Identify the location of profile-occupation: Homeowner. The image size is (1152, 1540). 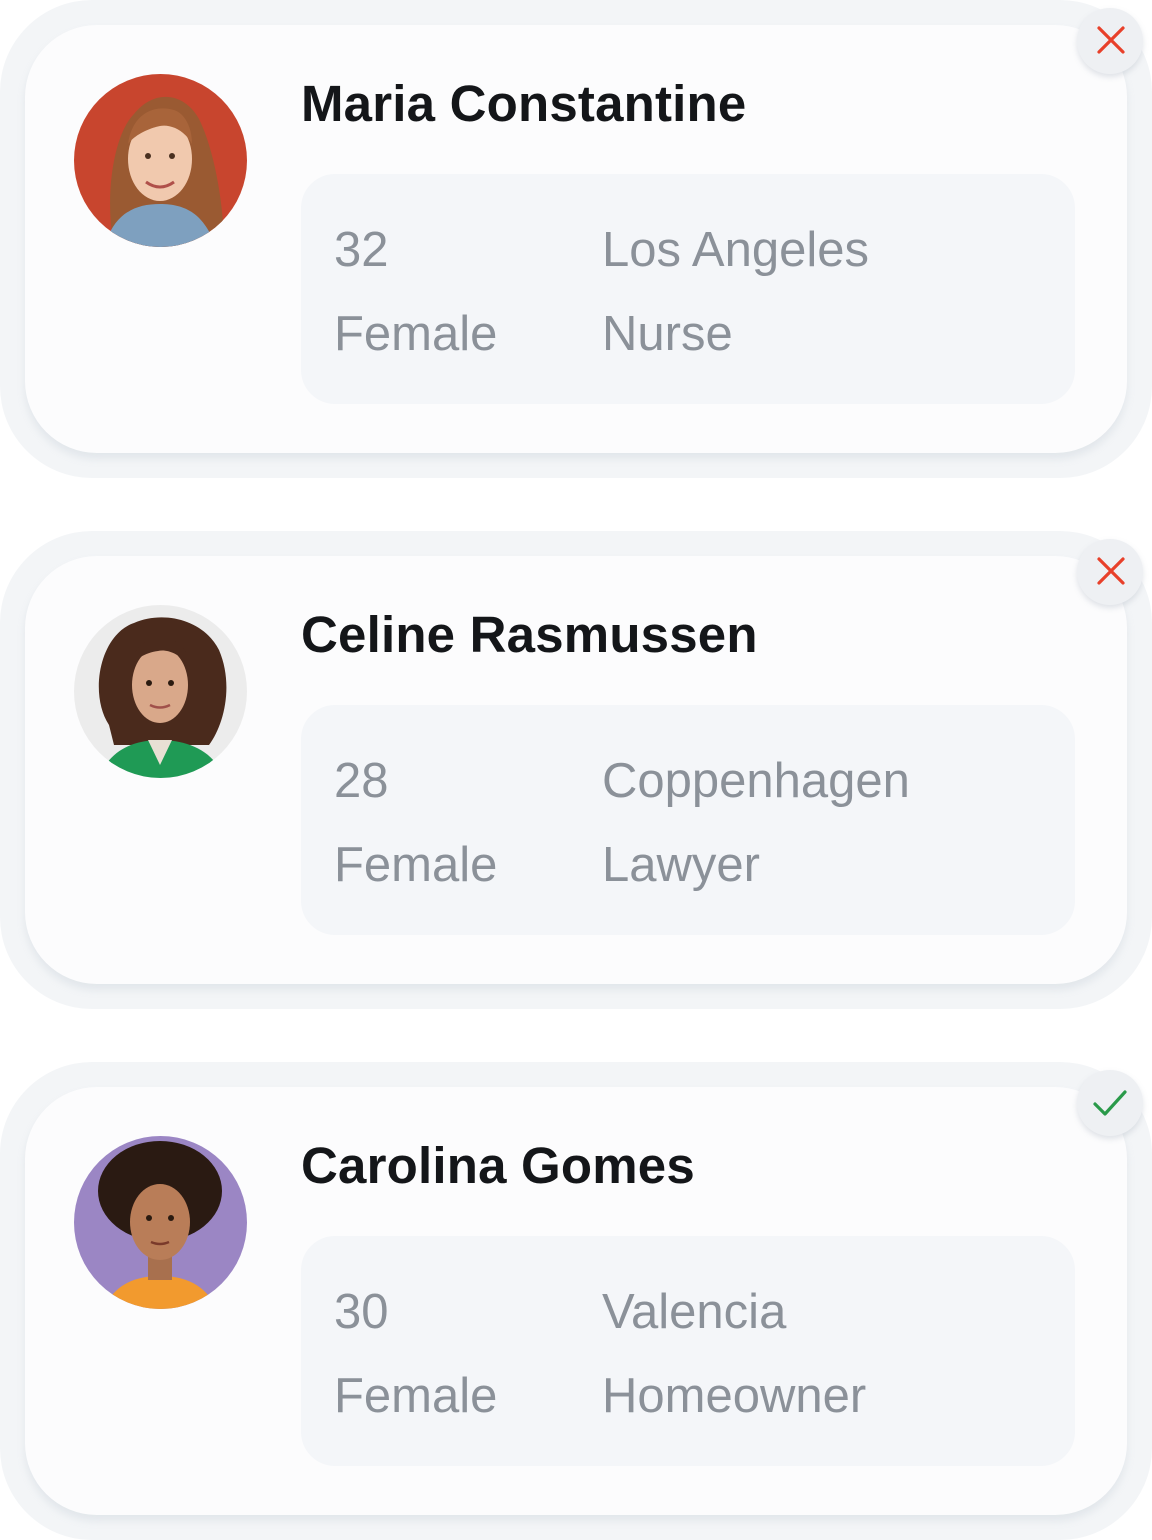
(734, 1396).